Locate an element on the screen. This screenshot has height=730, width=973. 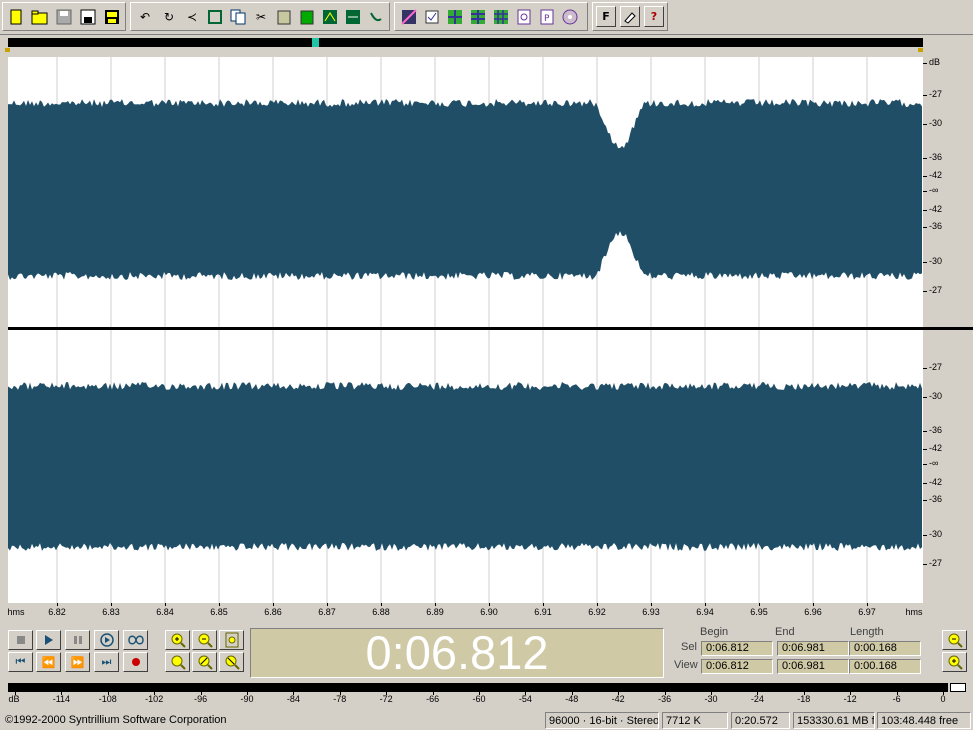
view-begin-field: 0:06.812 is located at coordinates (737, 666).